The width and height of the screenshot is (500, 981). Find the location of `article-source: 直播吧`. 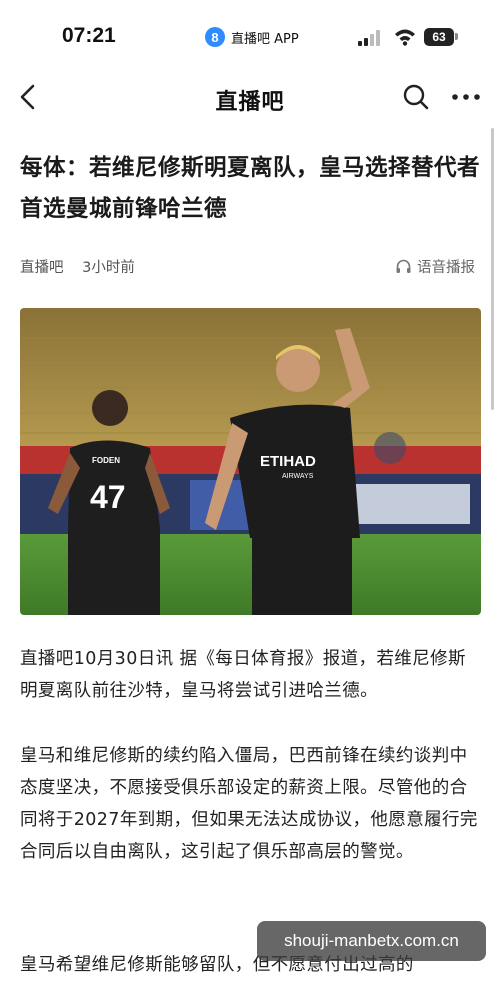

article-source: 直播吧 is located at coordinates (42, 268).